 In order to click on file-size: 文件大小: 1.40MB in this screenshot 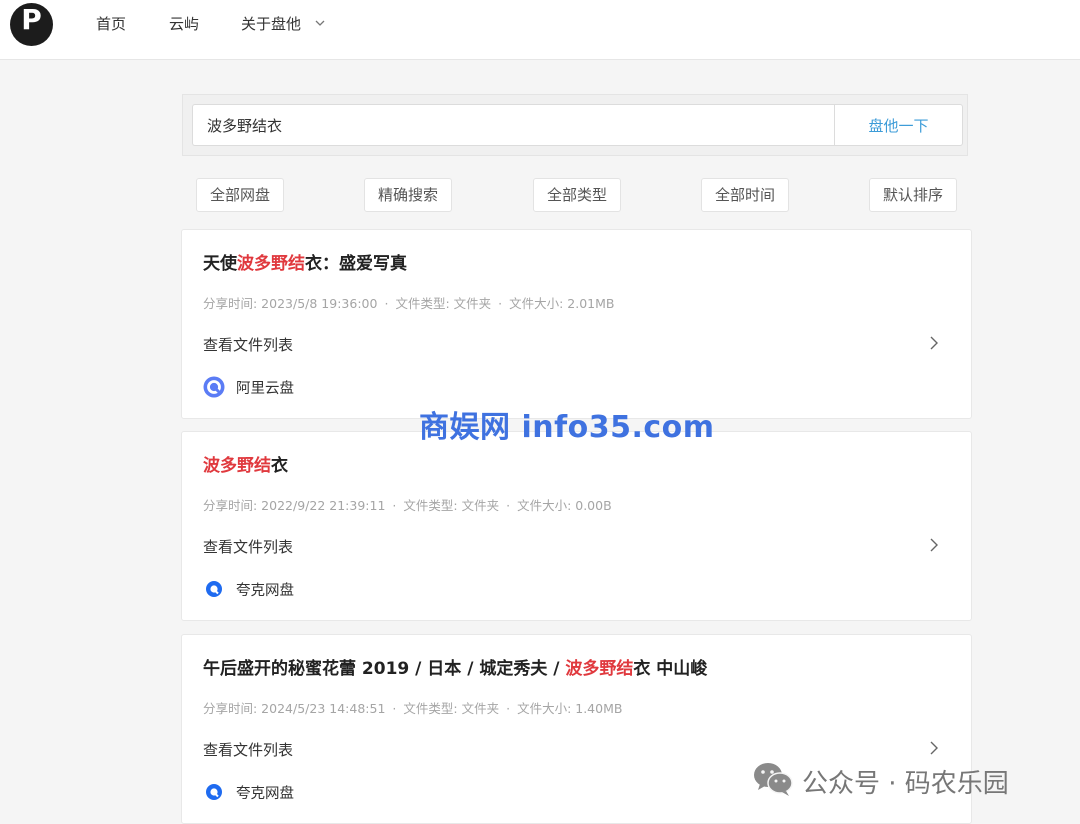, I will do `click(570, 708)`.